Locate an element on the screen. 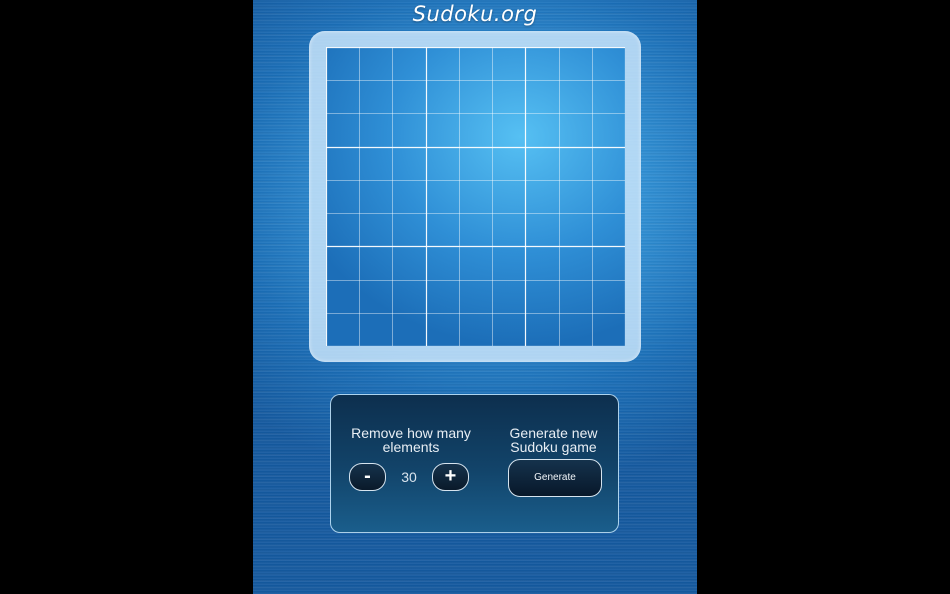 This screenshot has width=950, height=594. generate-button: Generate is located at coordinates (555, 478).